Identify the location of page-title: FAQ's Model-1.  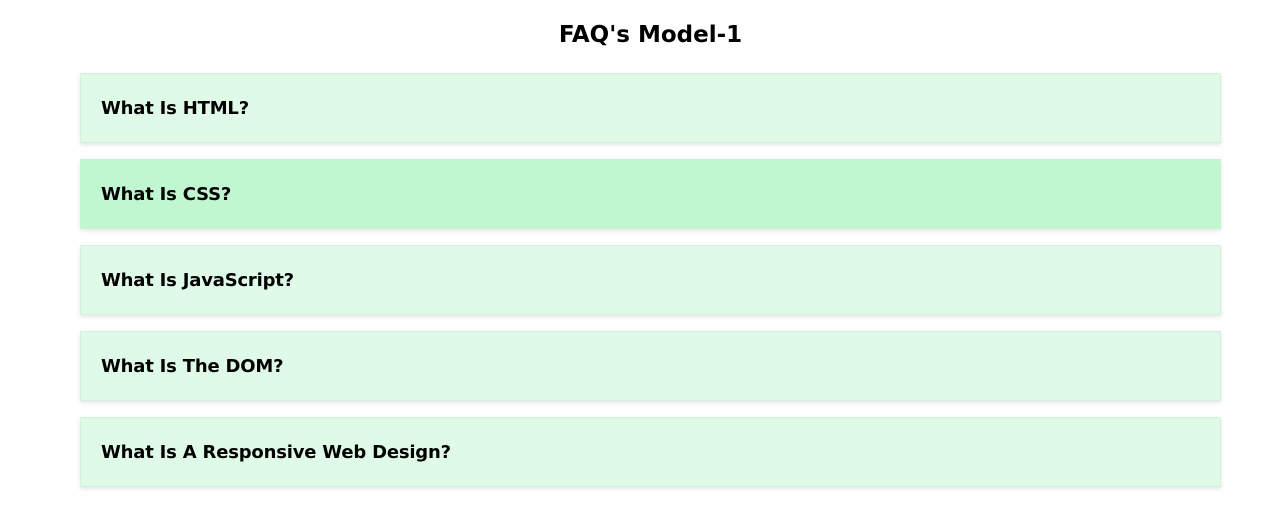
(650, 35).